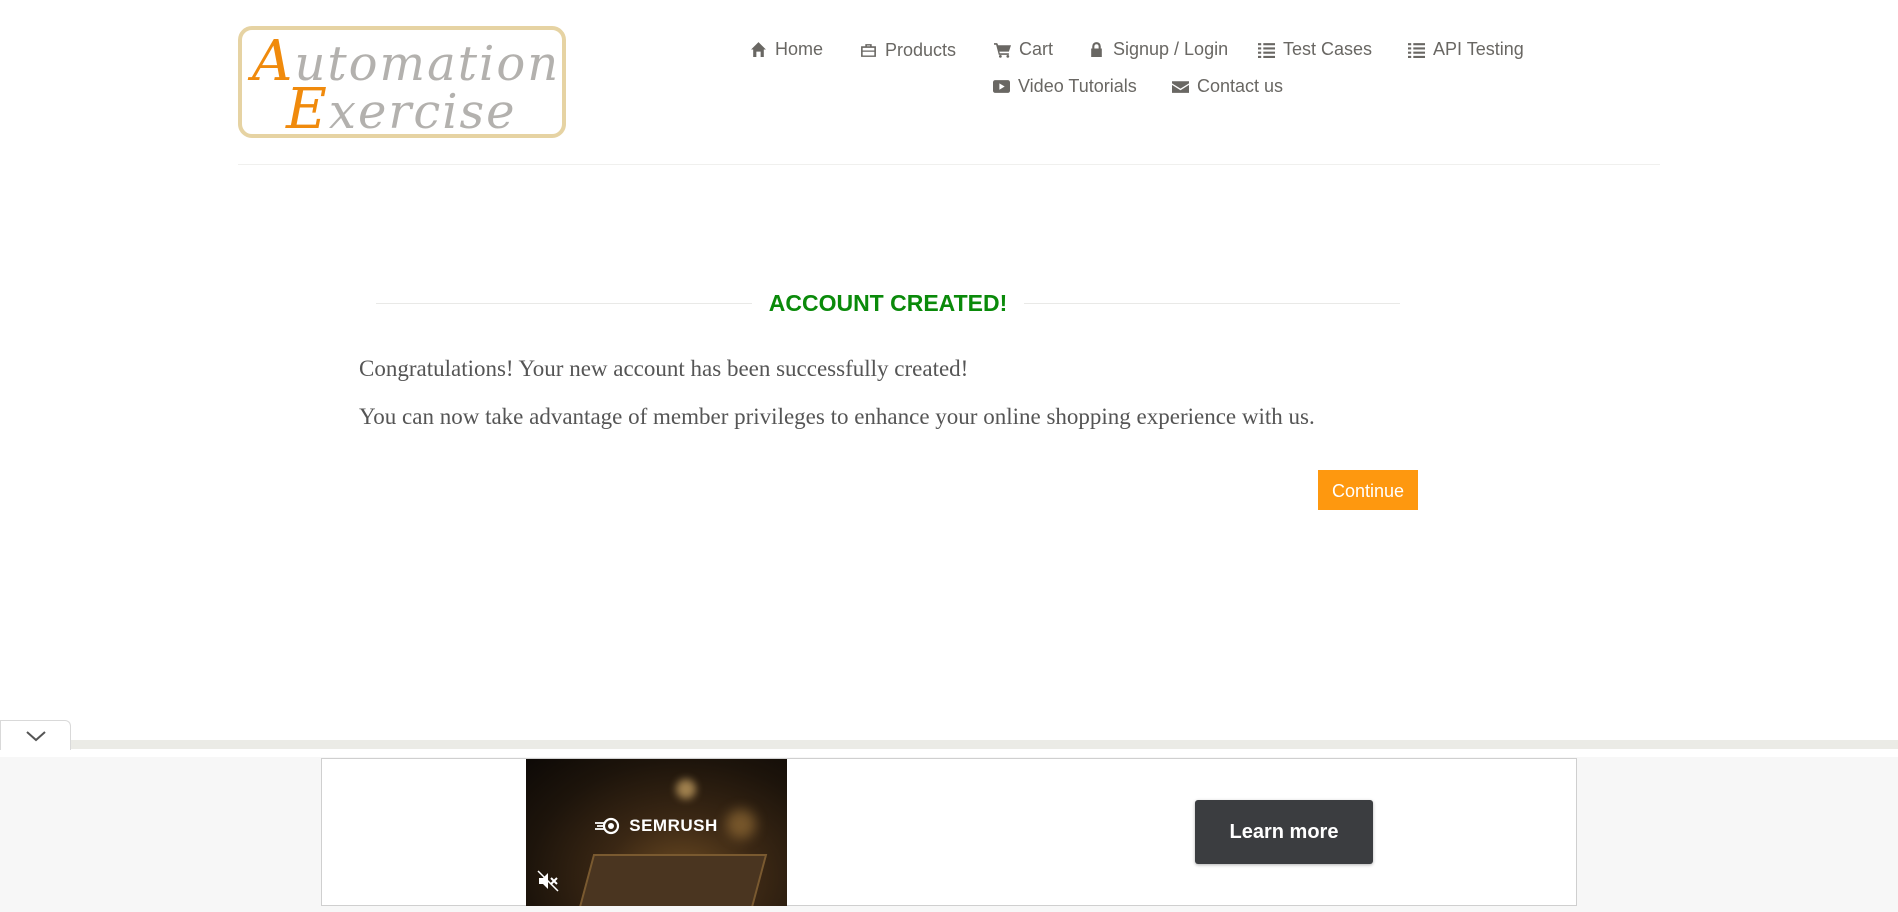  What do you see at coordinates (686, 789) in the screenshot?
I see `video-light` at bounding box center [686, 789].